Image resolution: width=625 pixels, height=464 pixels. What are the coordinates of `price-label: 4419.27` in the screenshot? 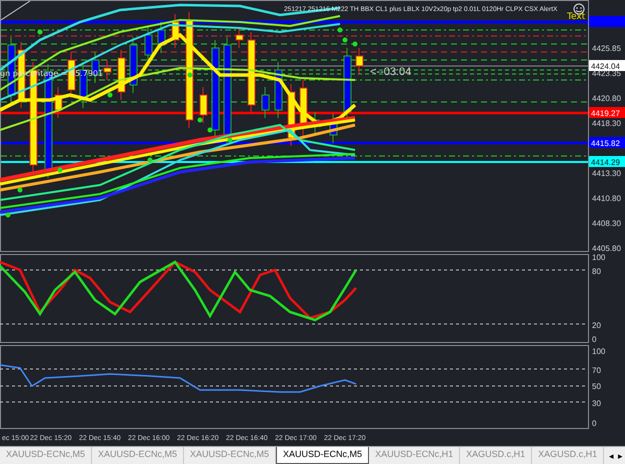 It's located at (605, 113).